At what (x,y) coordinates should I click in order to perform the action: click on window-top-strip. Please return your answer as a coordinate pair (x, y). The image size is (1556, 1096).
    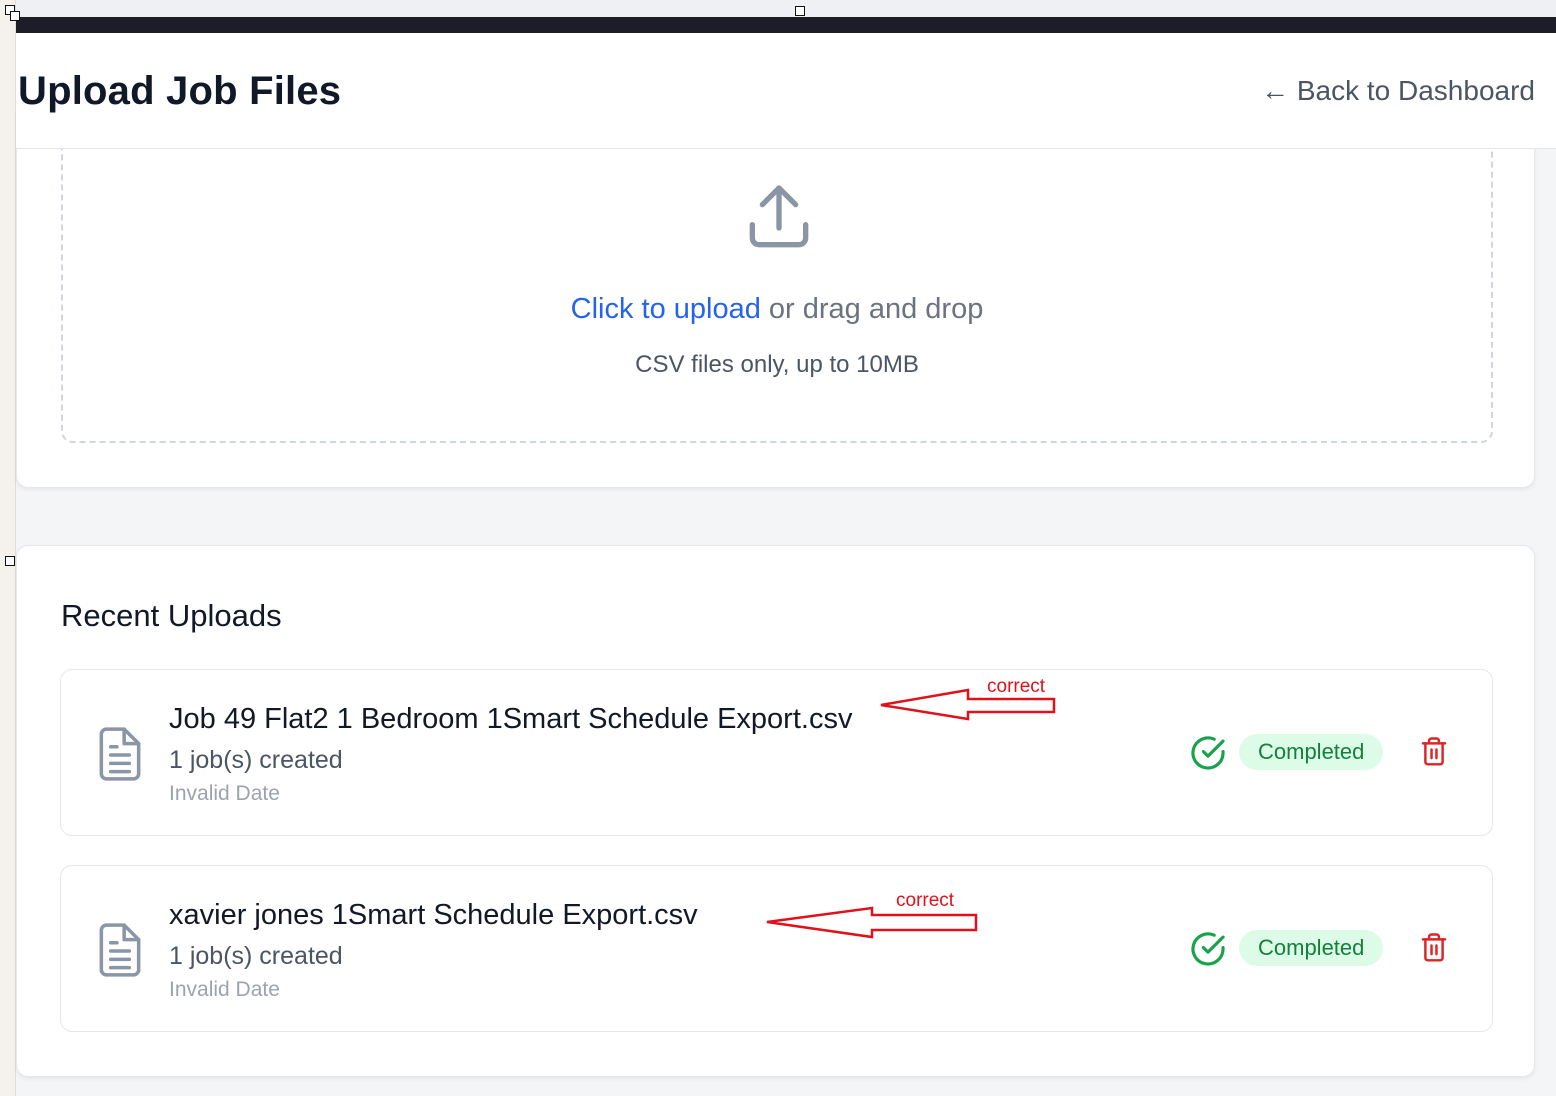
    Looking at the image, I should click on (778, 8).